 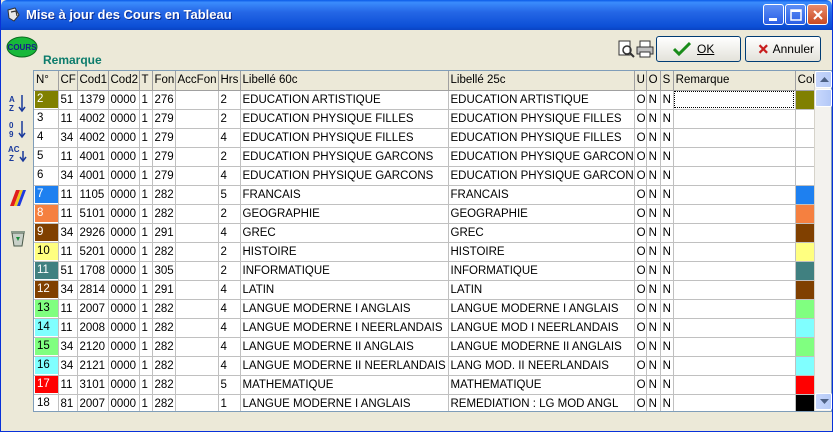 I want to click on cell-cod1: 2926, so click(x=93, y=233).